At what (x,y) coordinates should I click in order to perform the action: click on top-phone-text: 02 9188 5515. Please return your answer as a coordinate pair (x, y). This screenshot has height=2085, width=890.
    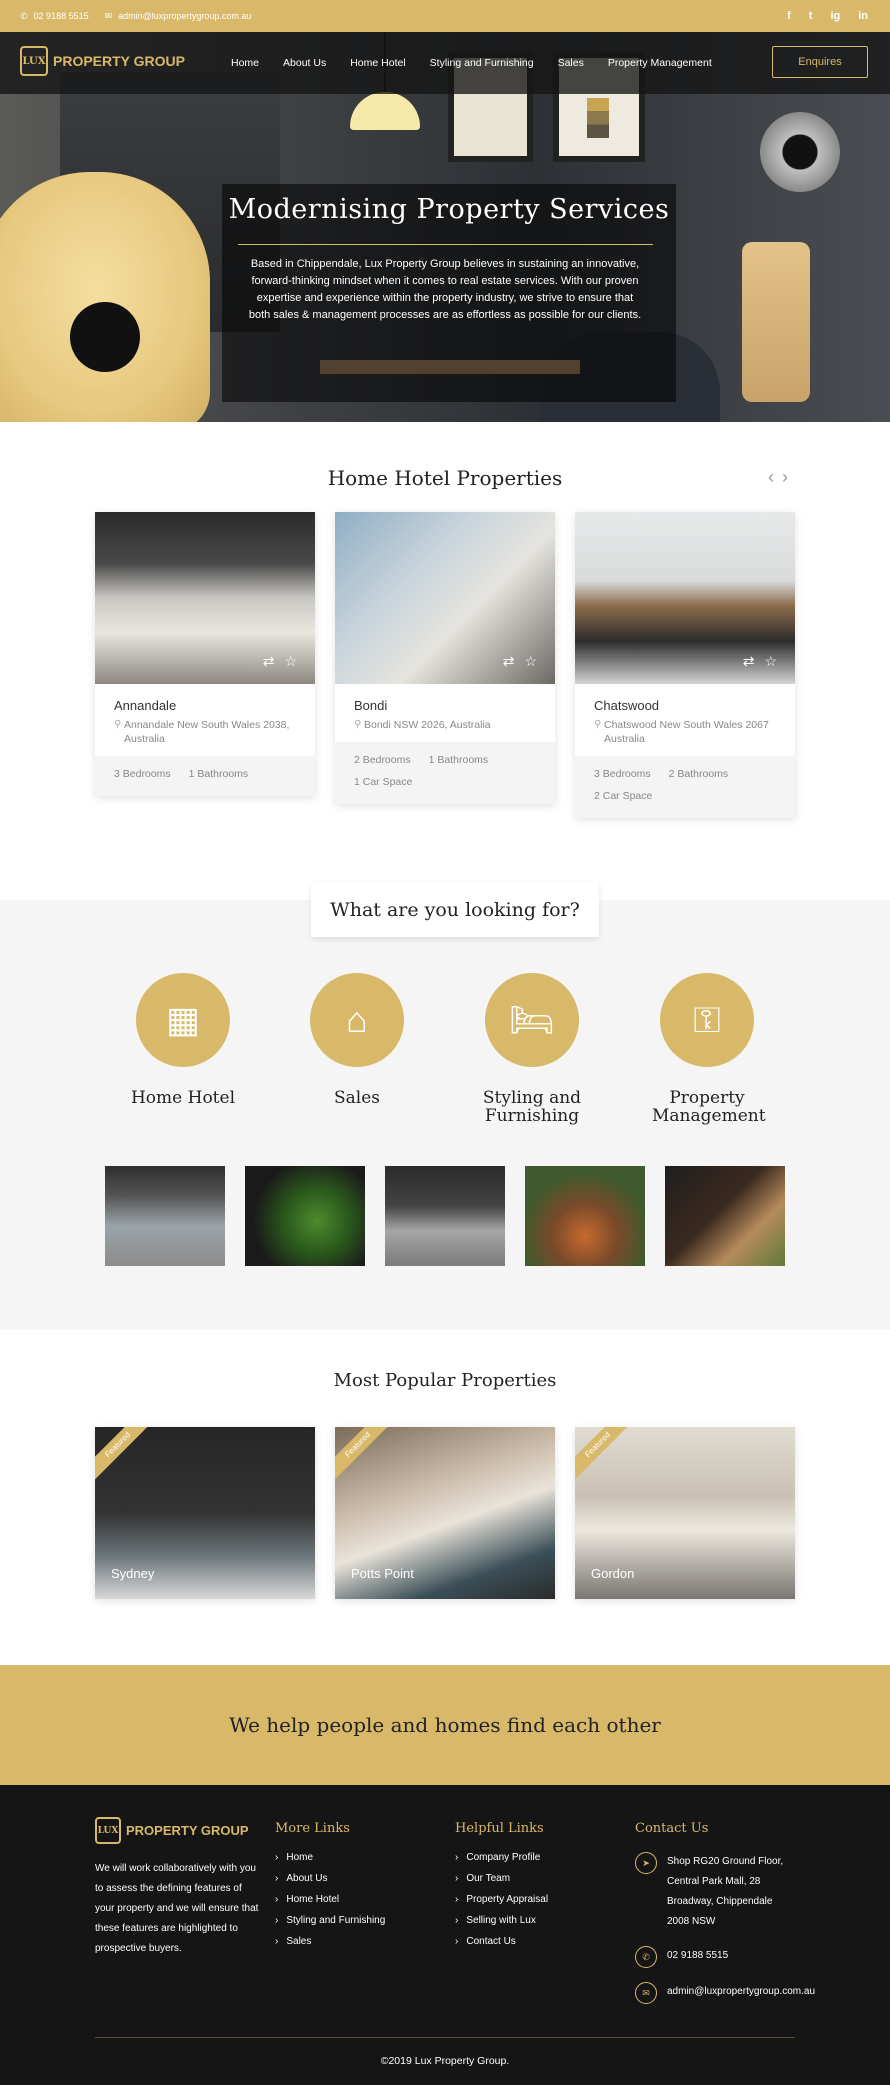
    Looking at the image, I should click on (61, 16).